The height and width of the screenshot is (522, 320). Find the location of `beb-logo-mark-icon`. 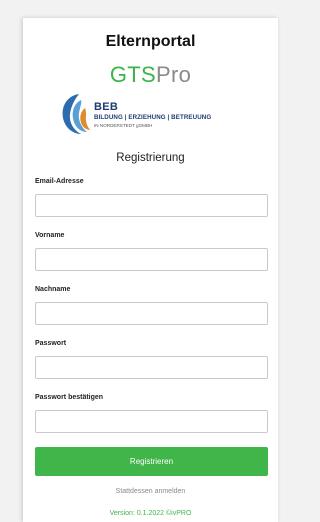

beb-logo-mark-icon is located at coordinates (76, 114).